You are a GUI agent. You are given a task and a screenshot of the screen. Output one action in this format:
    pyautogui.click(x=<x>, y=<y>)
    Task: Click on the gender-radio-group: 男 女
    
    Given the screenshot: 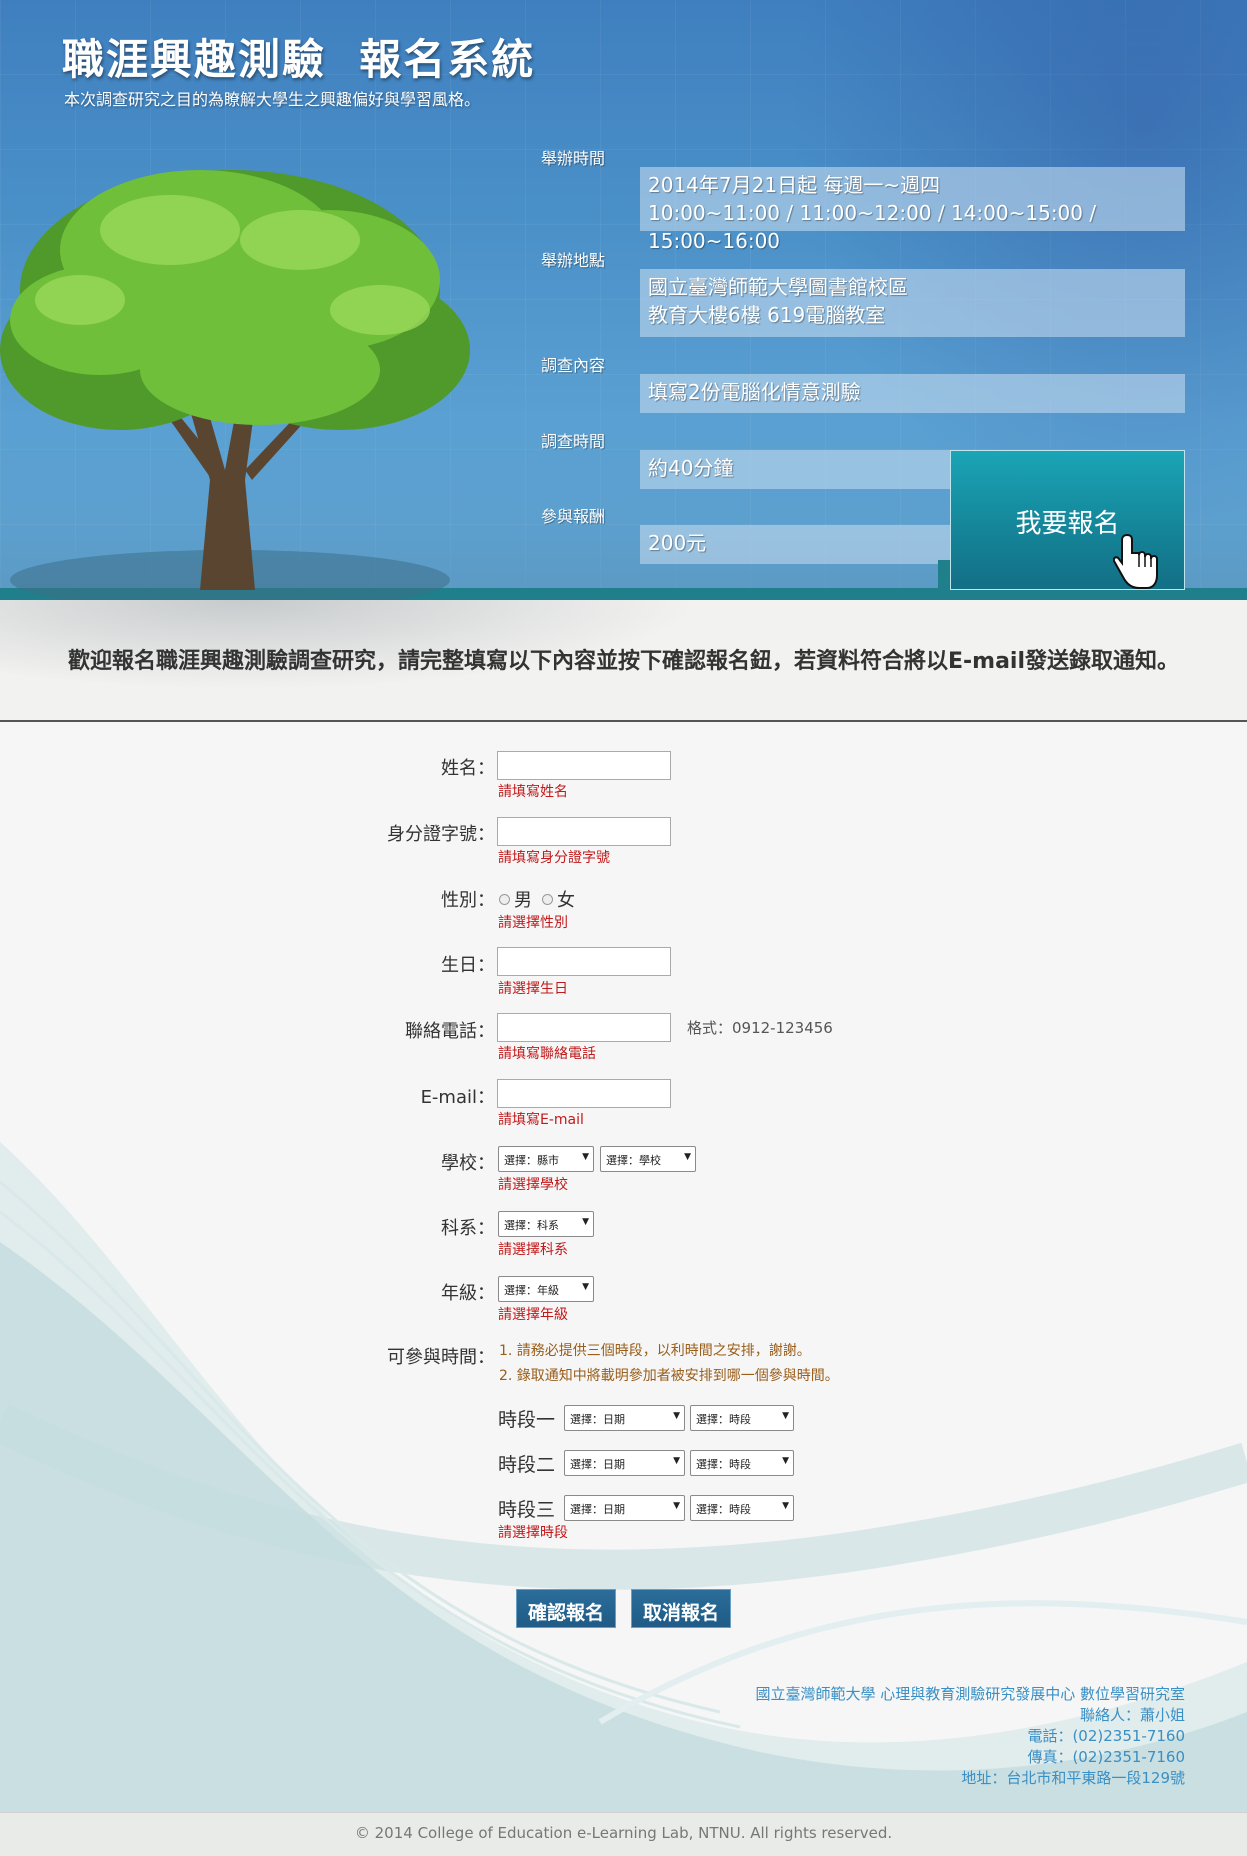 What is the action you would take?
    pyautogui.click(x=537, y=899)
    